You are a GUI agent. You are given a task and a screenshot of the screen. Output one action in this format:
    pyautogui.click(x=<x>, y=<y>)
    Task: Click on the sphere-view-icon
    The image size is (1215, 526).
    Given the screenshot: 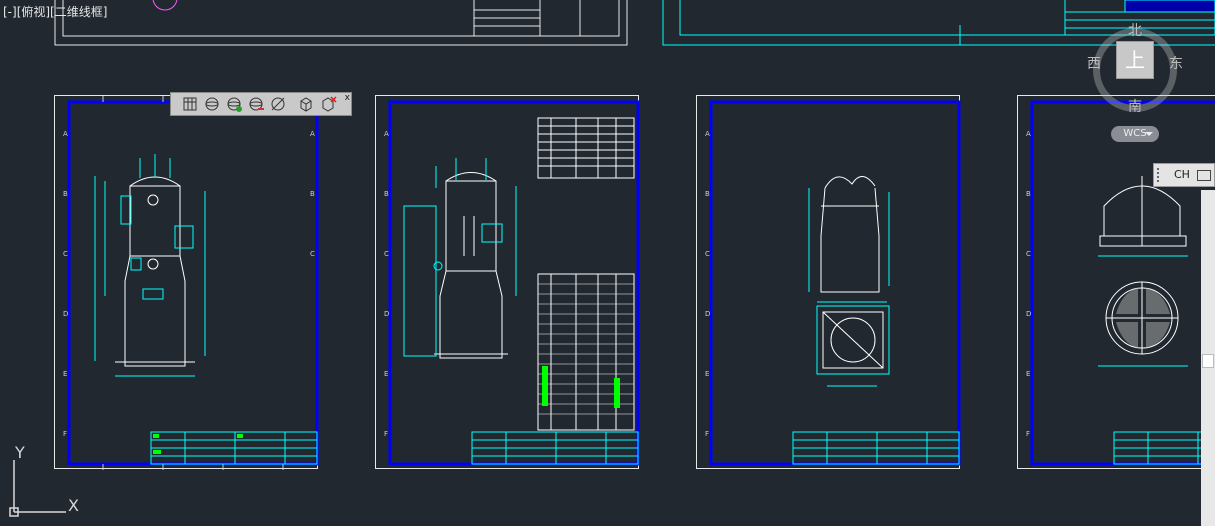 What is the action you would take?
    pyautogui.click(x=212, y=104)
    